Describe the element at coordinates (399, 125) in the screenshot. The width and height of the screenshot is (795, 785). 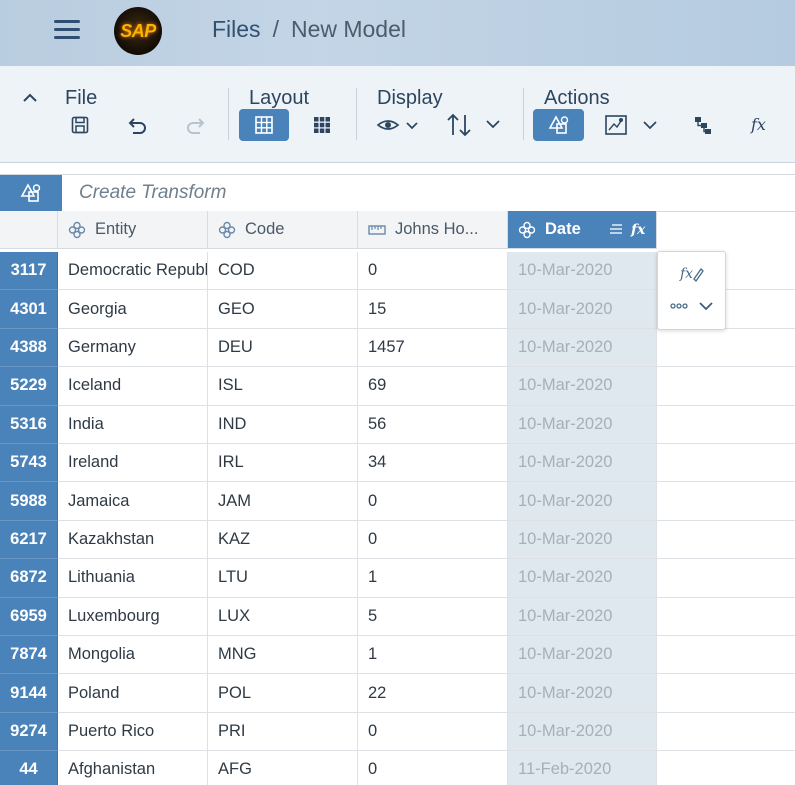
I see `show-dropdown` at that location.